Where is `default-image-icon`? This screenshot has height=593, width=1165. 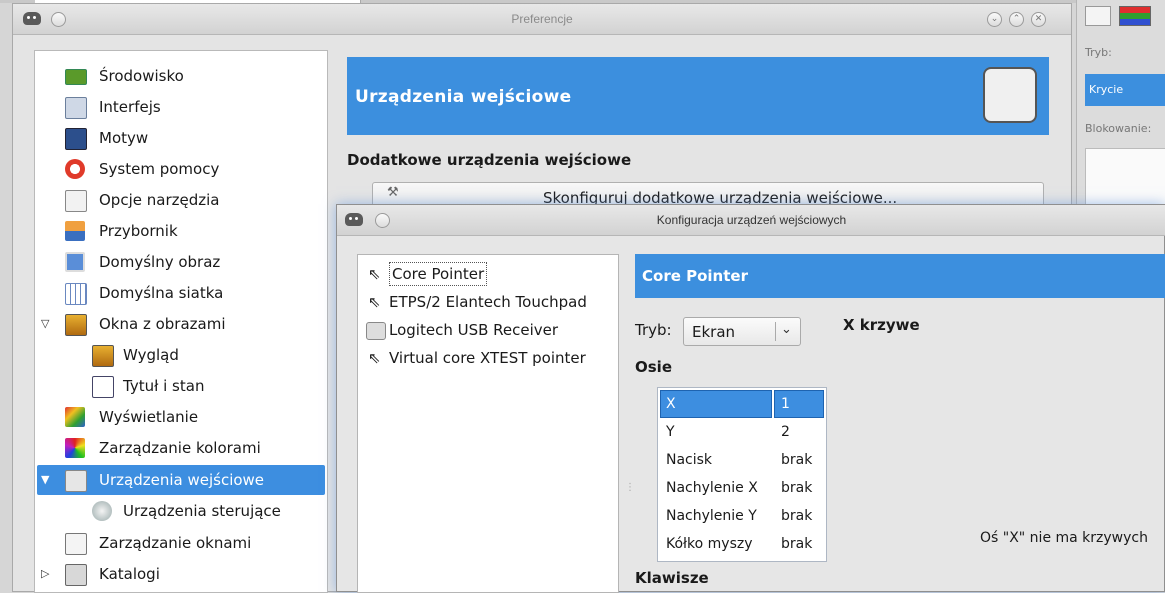 default-image-icon is located at coordinates (75, 262).